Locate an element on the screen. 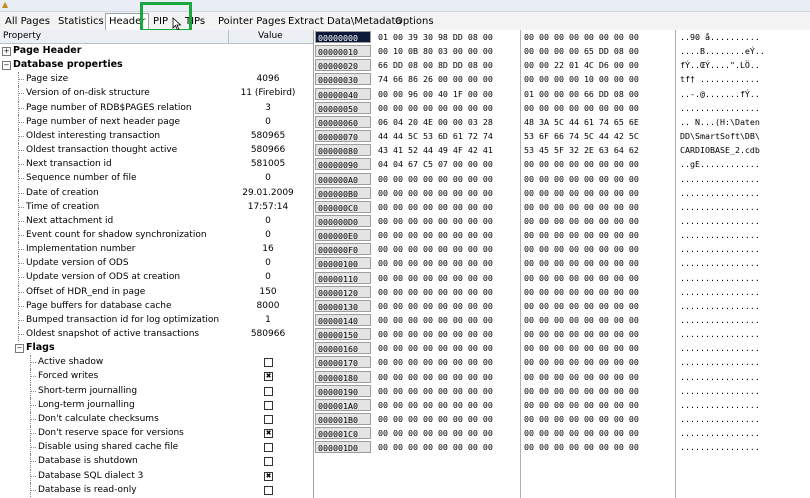 This screenshot has height=498, width=810. hex-offset: 00000020 is located at coordinates (343, 65).